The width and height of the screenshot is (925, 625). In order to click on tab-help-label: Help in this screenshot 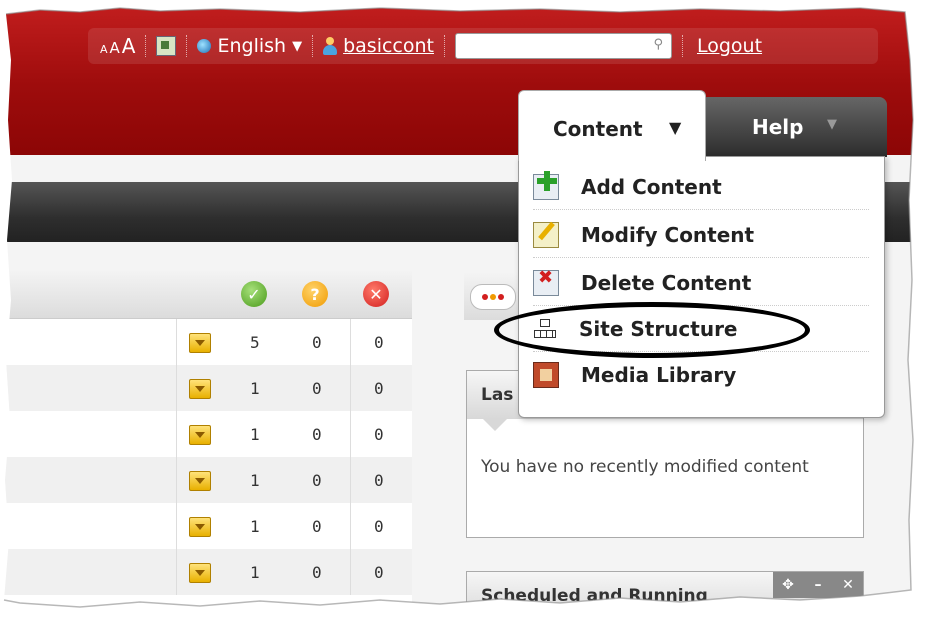, I will do `click(778, 127)`.